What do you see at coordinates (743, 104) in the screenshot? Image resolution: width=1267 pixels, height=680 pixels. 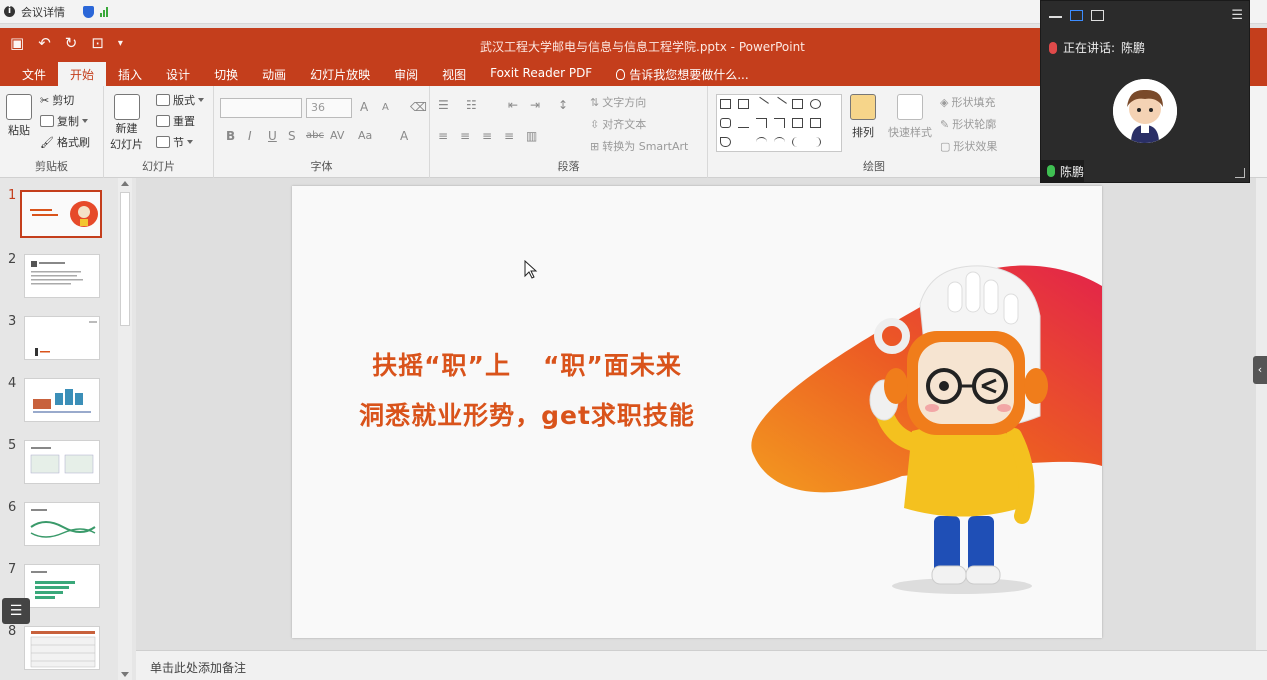 I see `textbox-v-shape-icon` at bounding box center [743, 104].